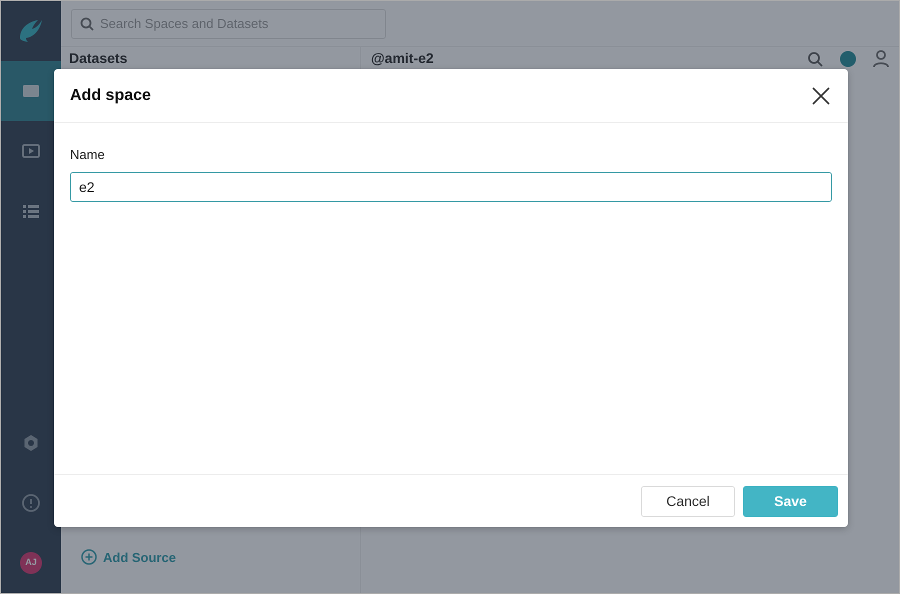 The height and width of the screenshot is (594, 900). Describe the element at coordinates (31, 563) in the screenshot. I see `user-avatar: AJ` at that location.